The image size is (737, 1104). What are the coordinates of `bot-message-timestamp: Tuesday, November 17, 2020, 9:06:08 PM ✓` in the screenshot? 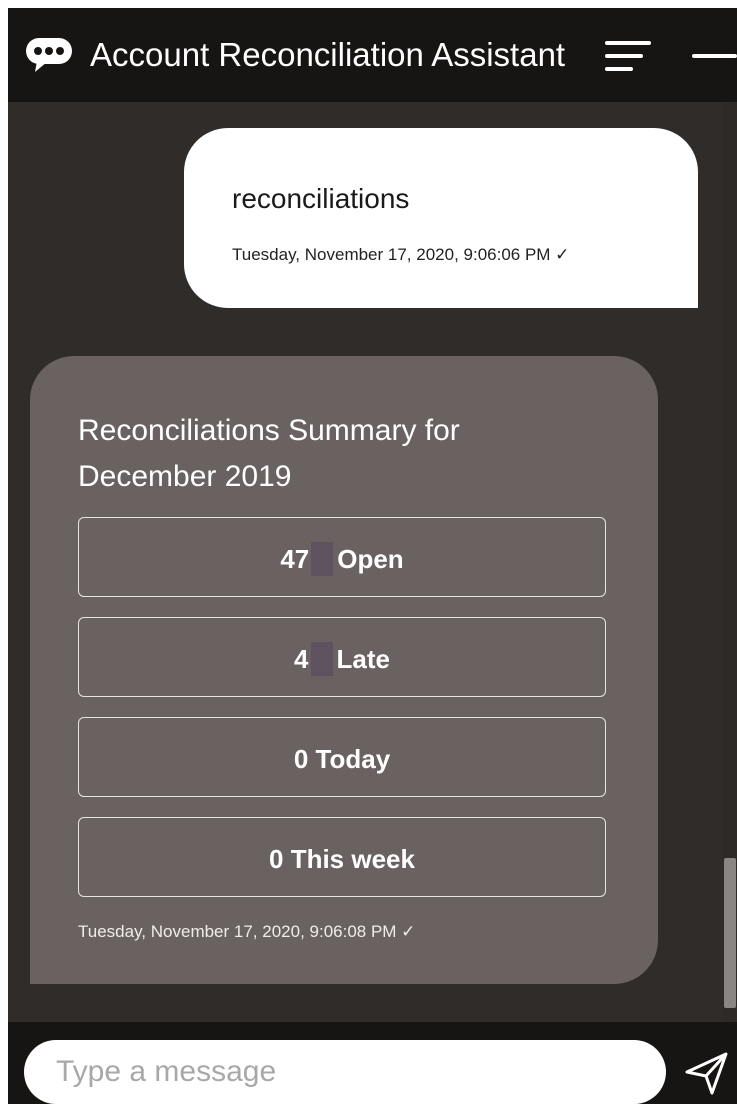 It's located at (247, 931).